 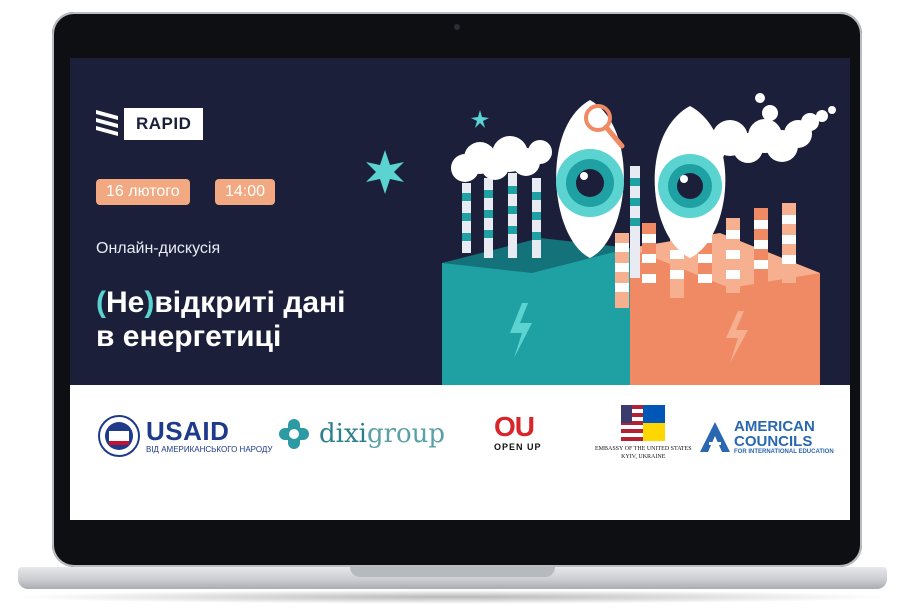 I want to click on ac-line1: AMERICAN, so click(x=774, y=426).